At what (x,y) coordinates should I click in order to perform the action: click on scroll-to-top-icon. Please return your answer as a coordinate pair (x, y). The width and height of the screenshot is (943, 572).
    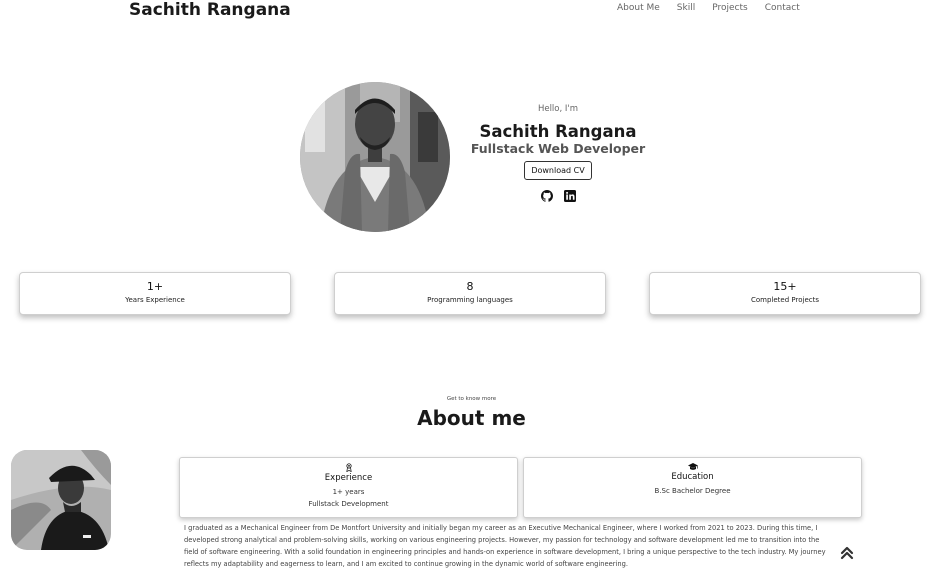
    Looking at the image, I should click on (847, 553).